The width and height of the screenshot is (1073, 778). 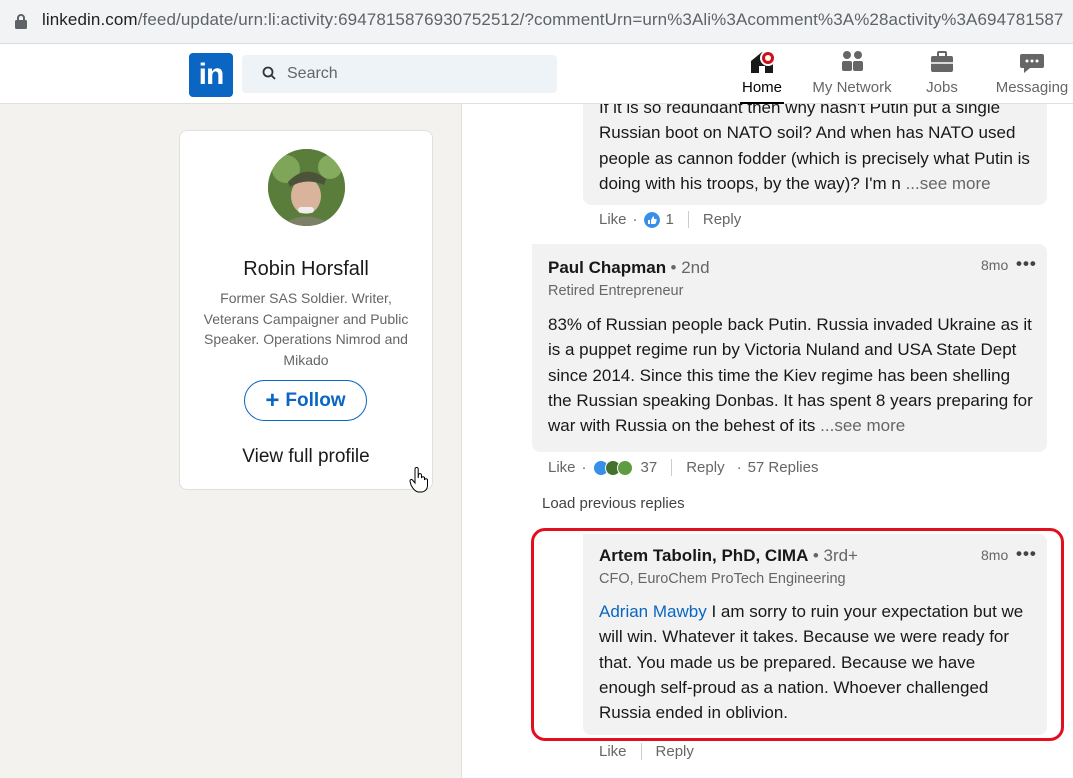 I want to click on reaction-count: 1, so click(x=670, y=219).